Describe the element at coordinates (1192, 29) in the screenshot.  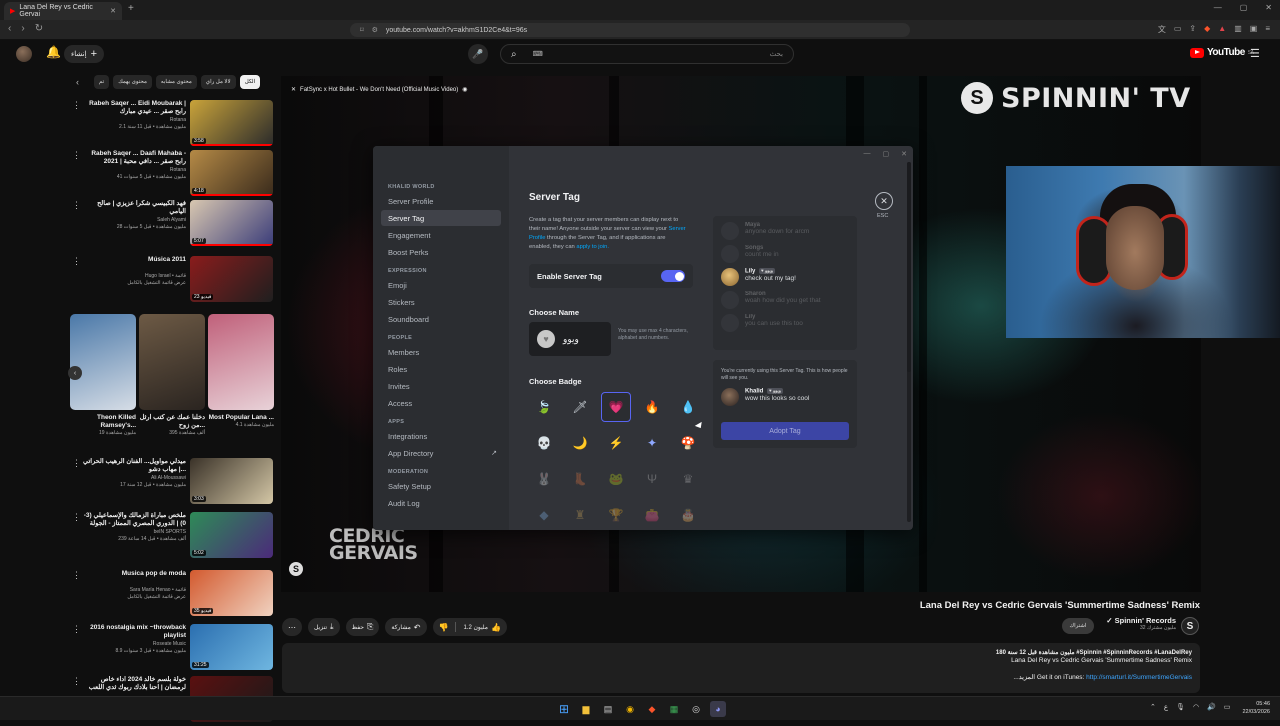
I see `share-icon: ⇪` at that location.